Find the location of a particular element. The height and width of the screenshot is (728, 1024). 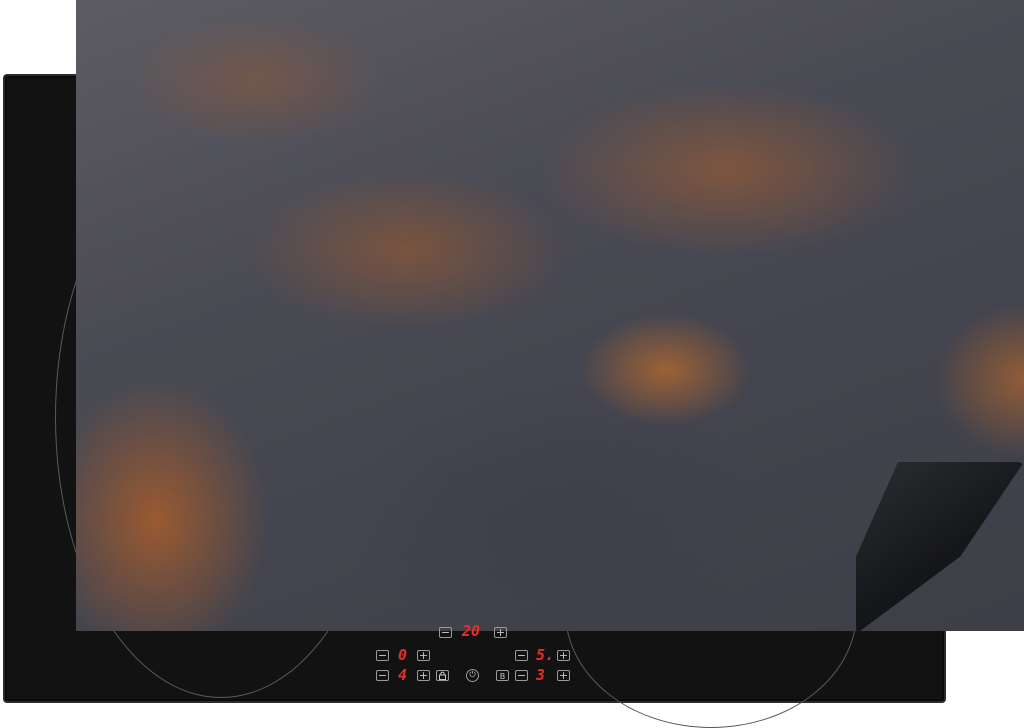

lock-icon is located at coordinates (442, 676).